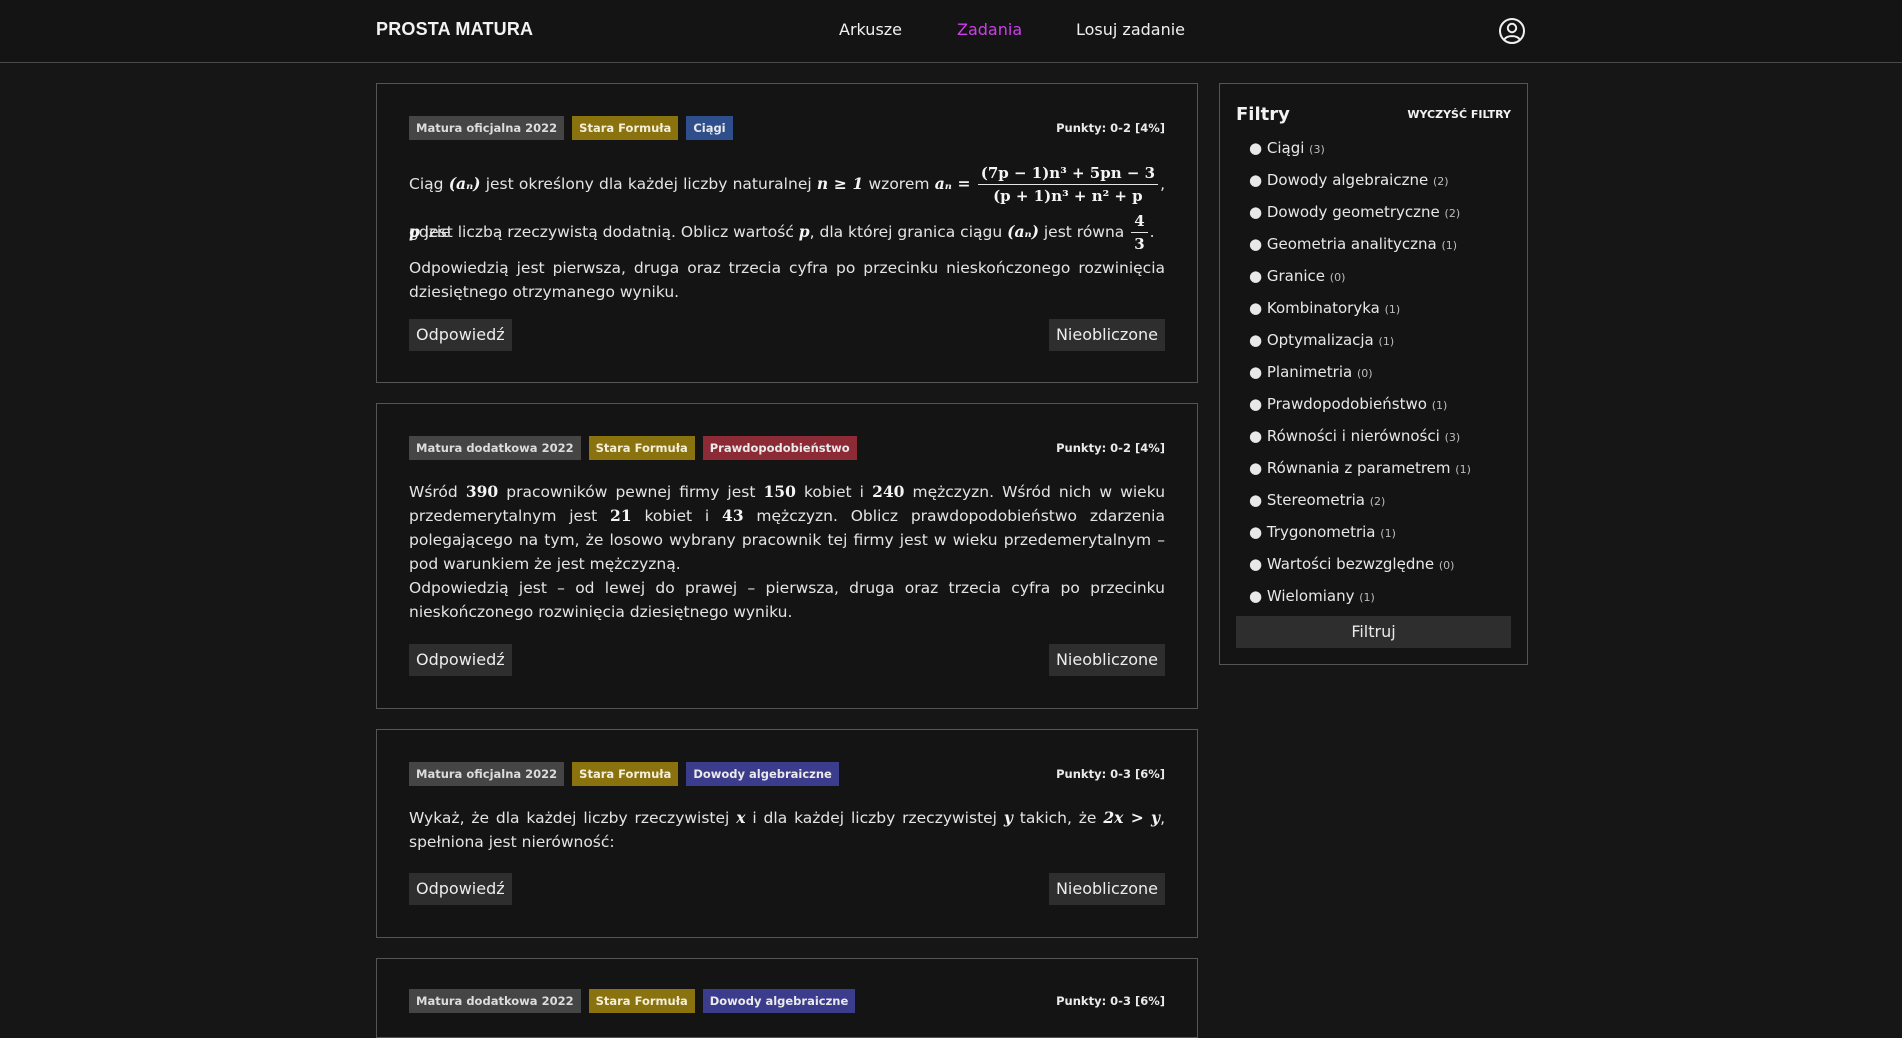 The width and height of the screenshot is (1902, 1038). Describe the element at coordinates (779, 491) in the screenshot. I see `math-number: 150` at that location.